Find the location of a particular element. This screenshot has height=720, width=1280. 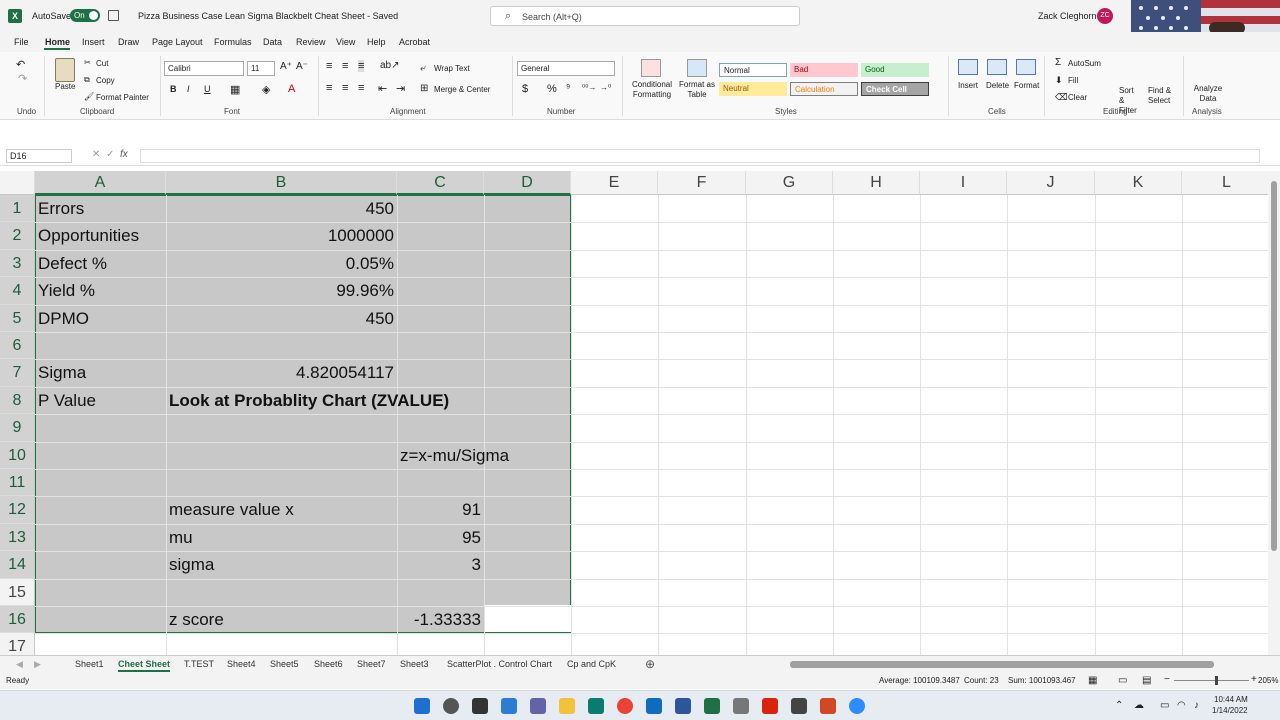

column-header-d: D is located at coordinates (527, 183).